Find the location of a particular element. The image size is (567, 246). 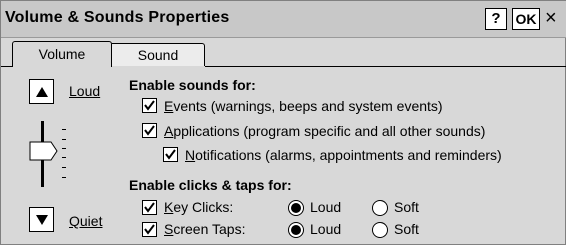

events-checkbox is located at coordinates (149, 105).